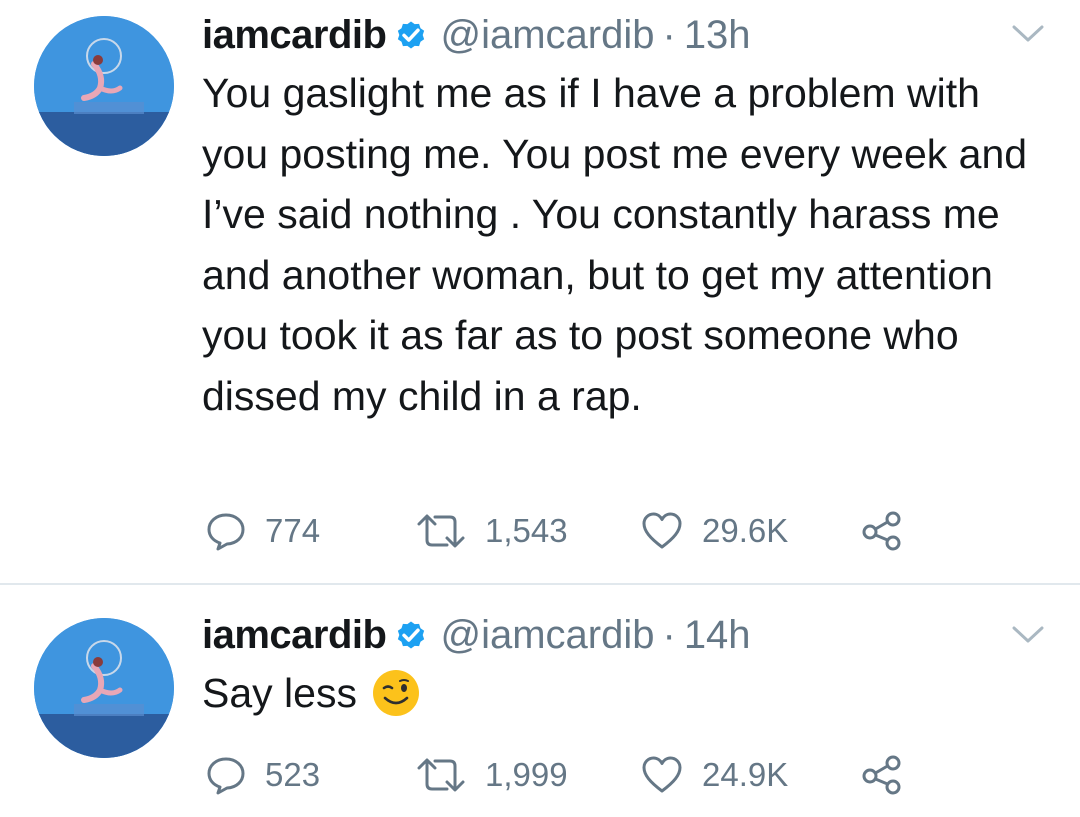 This screenshot has height=817, width=1080. I want to click on retweet-button: 1,999, so click(491, 775).